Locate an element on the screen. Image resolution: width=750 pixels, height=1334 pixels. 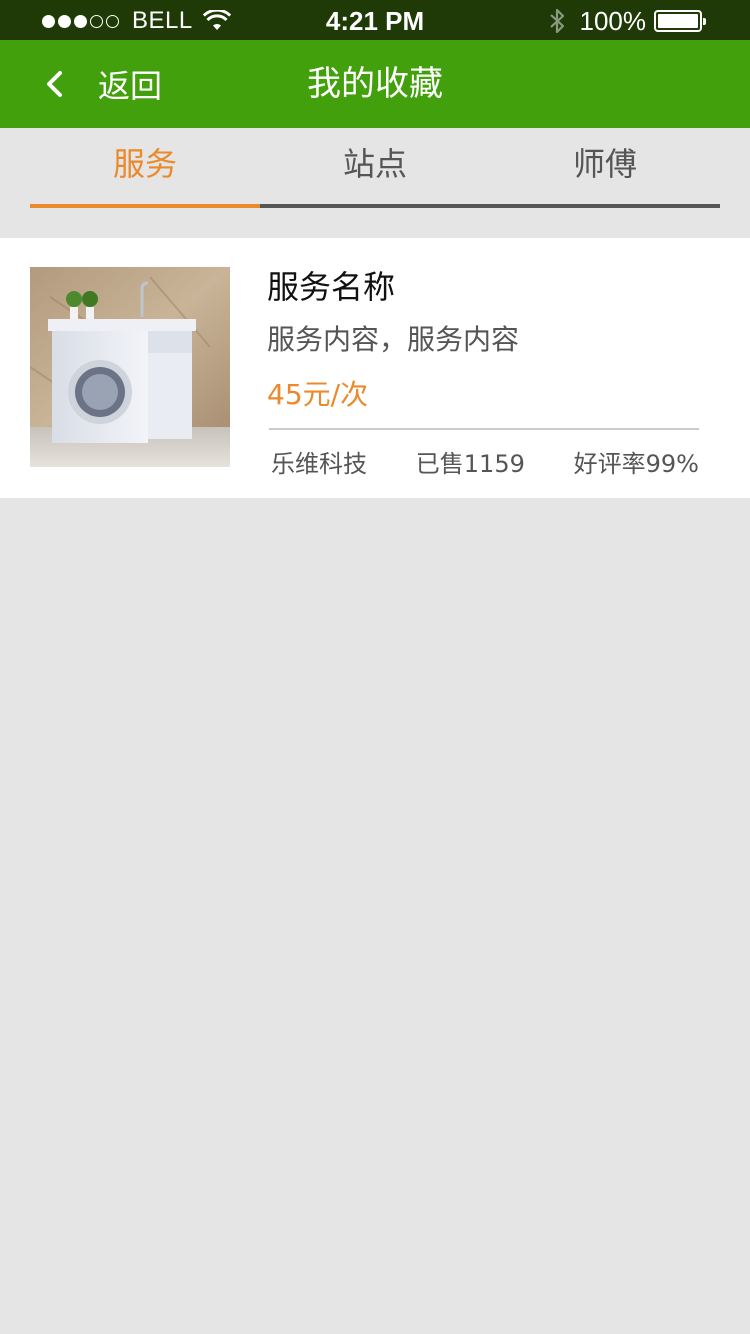
service-thumbnail is located at coordinates (130, 367).